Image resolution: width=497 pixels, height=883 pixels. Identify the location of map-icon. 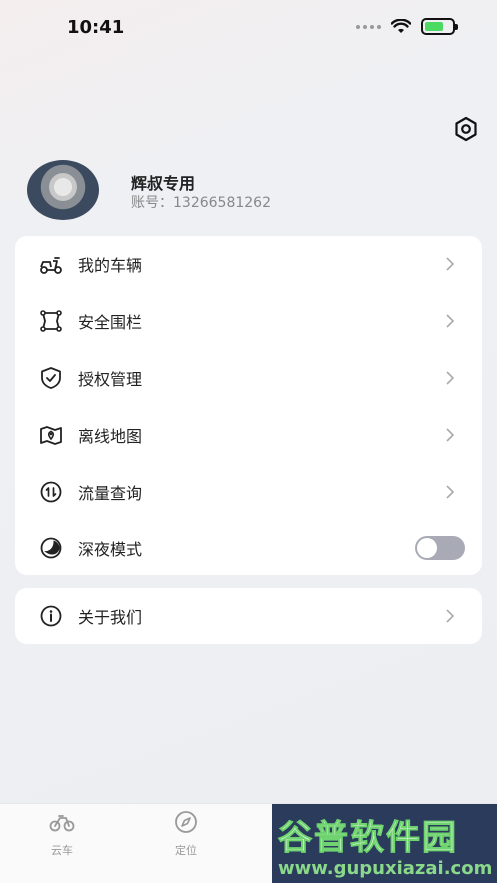
(51, 435).